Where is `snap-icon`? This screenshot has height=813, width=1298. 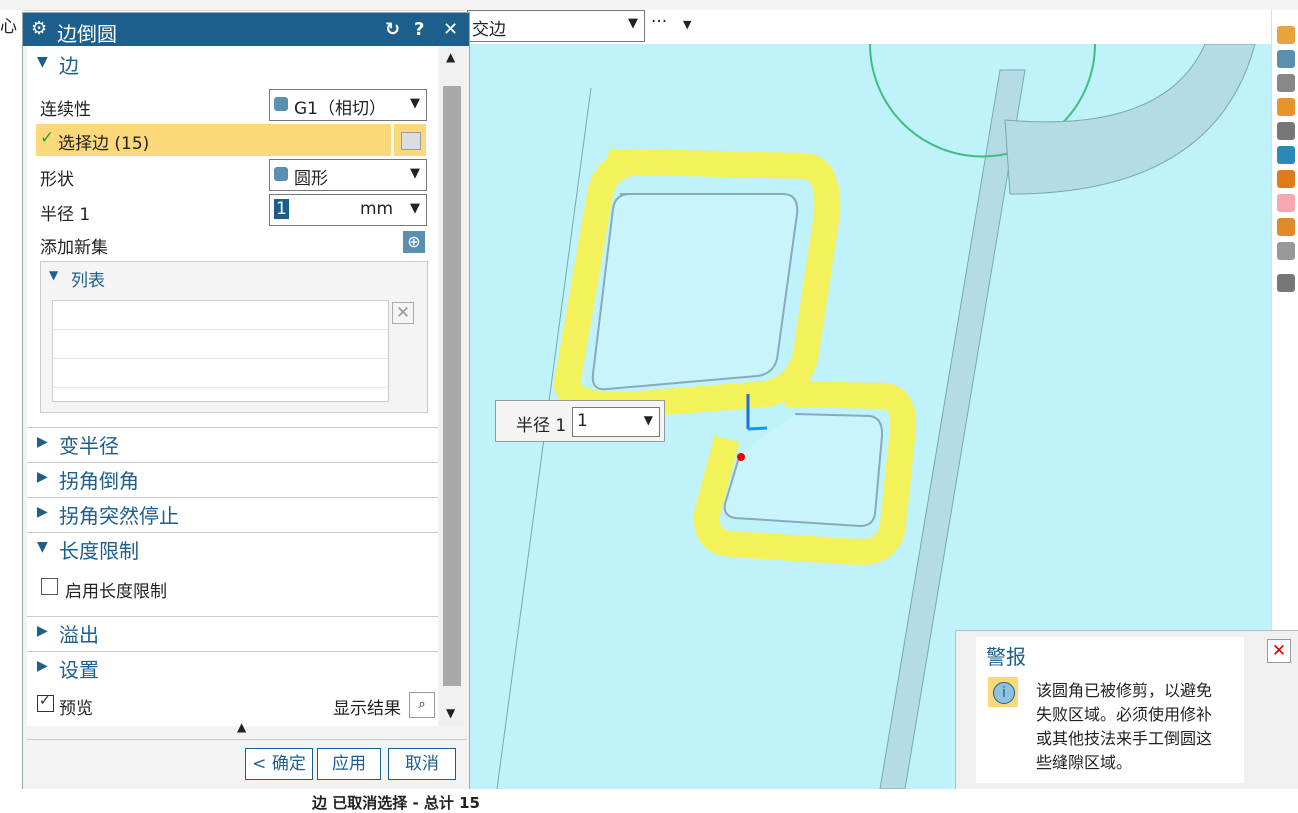
snap-icon is located at coordinates (1286, 227).